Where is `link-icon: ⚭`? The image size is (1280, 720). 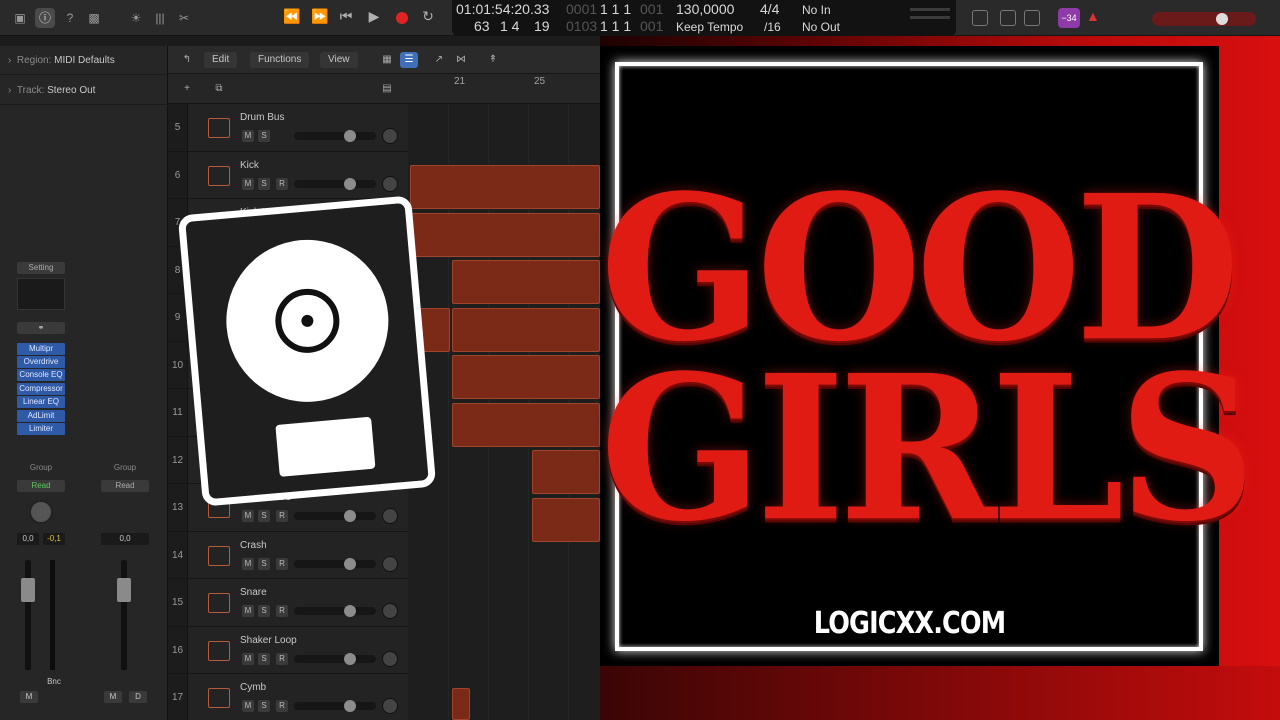
link-icon: ⚭ is located at coordinates (41, 328).